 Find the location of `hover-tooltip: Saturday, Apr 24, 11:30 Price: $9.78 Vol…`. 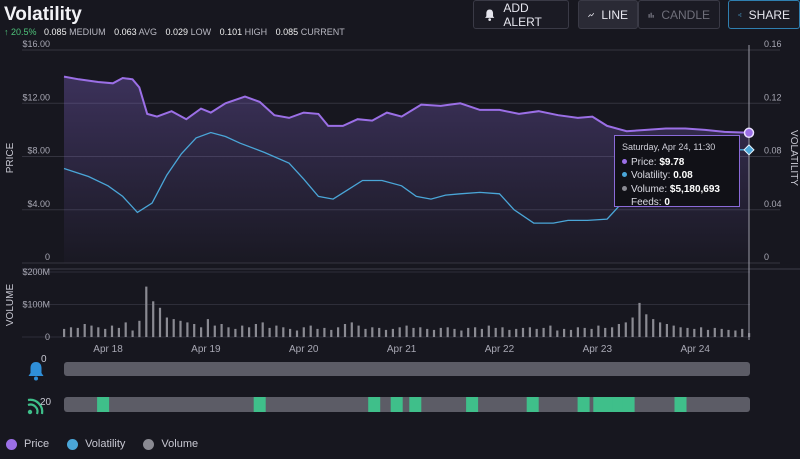

hover-tooltip: Saturday, Apr 24, 11:30 Price: $9.78 Vol… is located at coordinates (677, 172).